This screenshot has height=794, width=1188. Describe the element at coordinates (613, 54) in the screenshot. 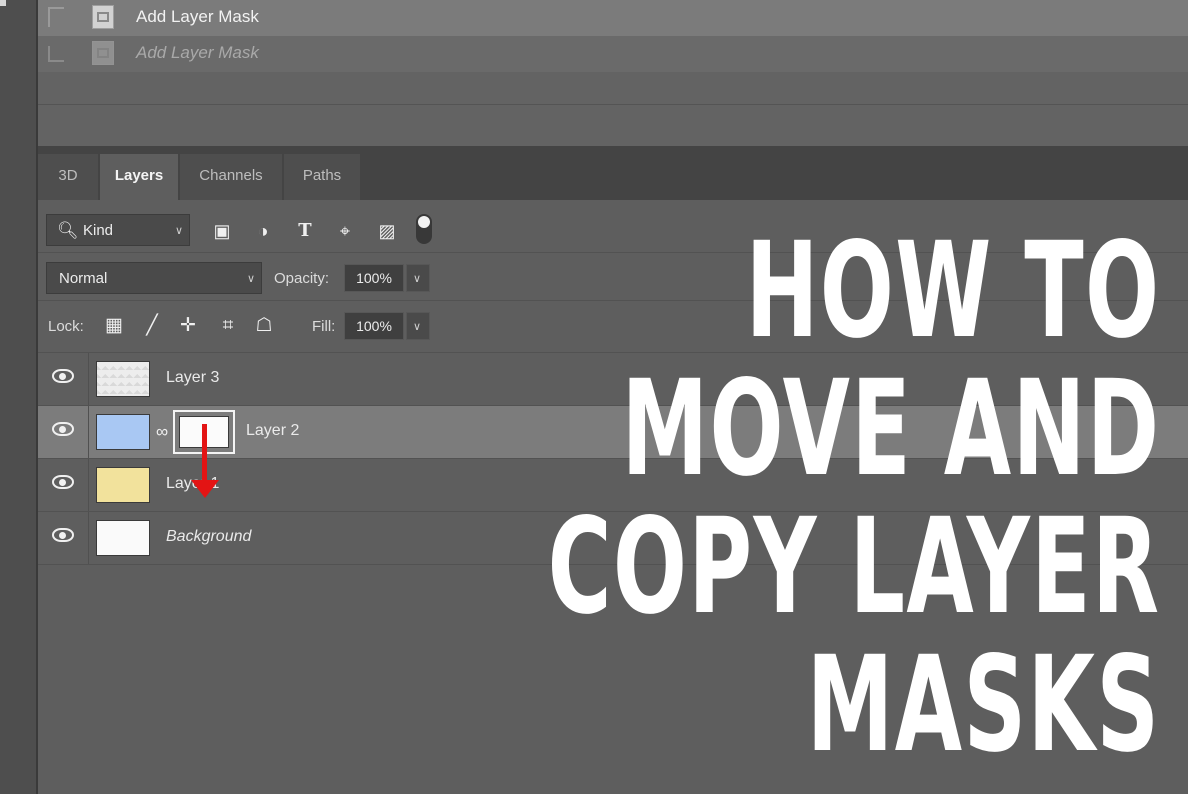

I see `history-item-dimmed: Add Layer Mask` at that location.